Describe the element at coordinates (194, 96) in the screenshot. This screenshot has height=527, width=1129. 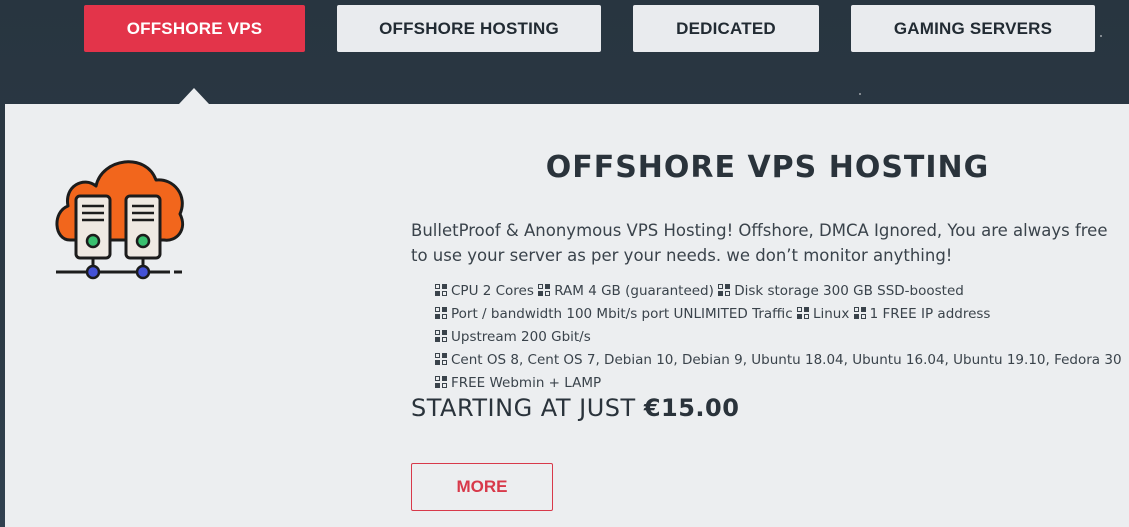
I see `active-tab-pointer` at that location.